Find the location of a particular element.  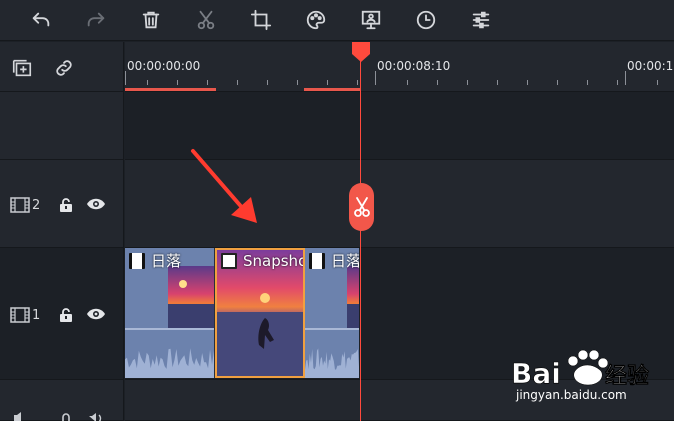

track-header-1: 1 is located at coordinates (62, 314).